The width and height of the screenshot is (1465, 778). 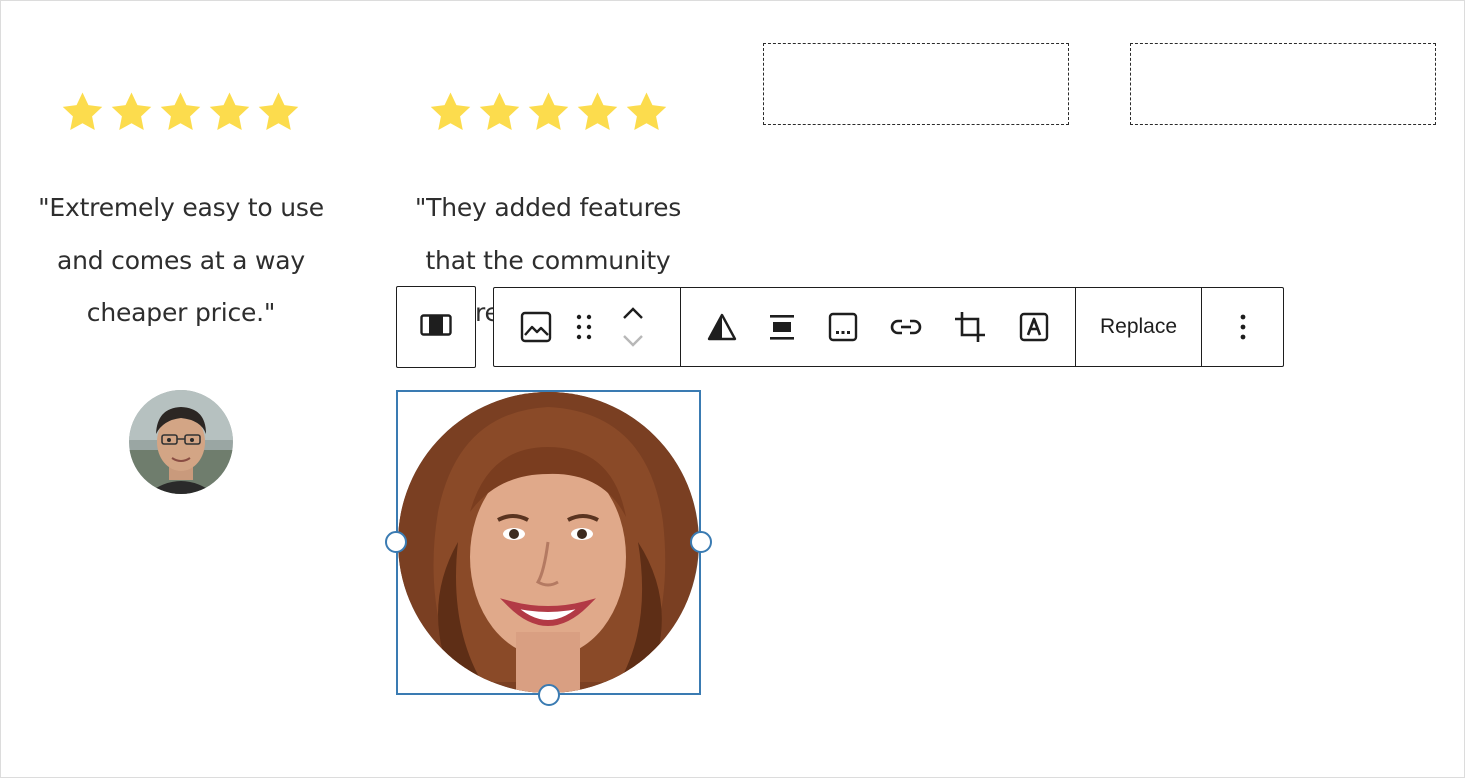 I want to click on text-overlay-button, so click(x=1034, y=327).